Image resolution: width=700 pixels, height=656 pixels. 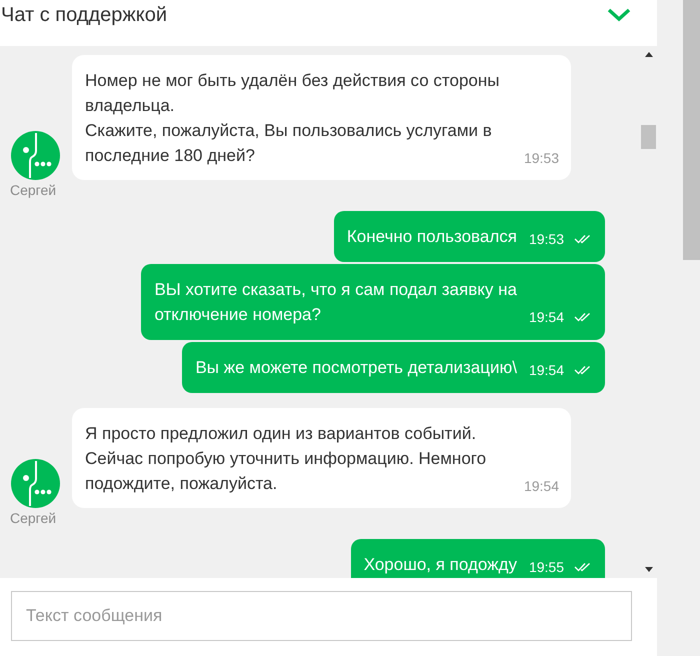 I want to click on scrollbar-thumb, so click(x=648, y=137).